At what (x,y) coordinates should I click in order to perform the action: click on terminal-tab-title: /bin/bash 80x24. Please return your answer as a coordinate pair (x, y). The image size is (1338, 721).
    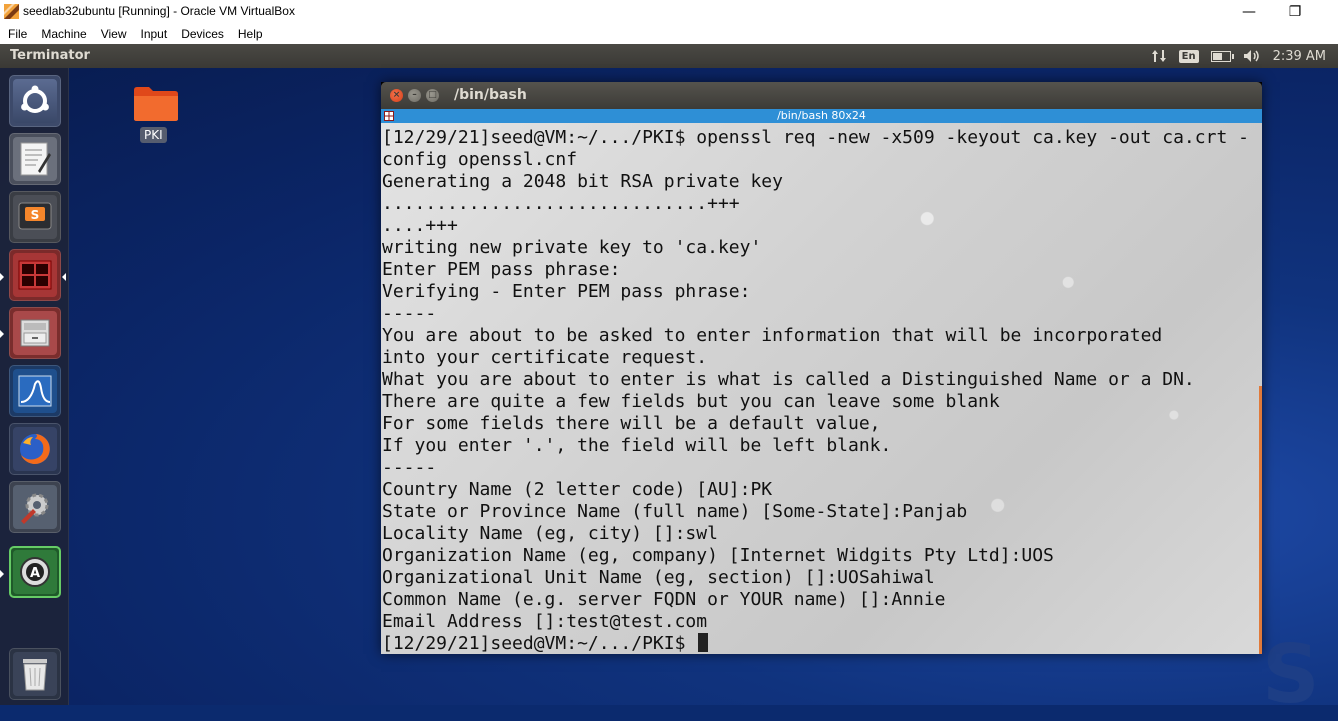
    Looking at the image, I should click on (821, 115).